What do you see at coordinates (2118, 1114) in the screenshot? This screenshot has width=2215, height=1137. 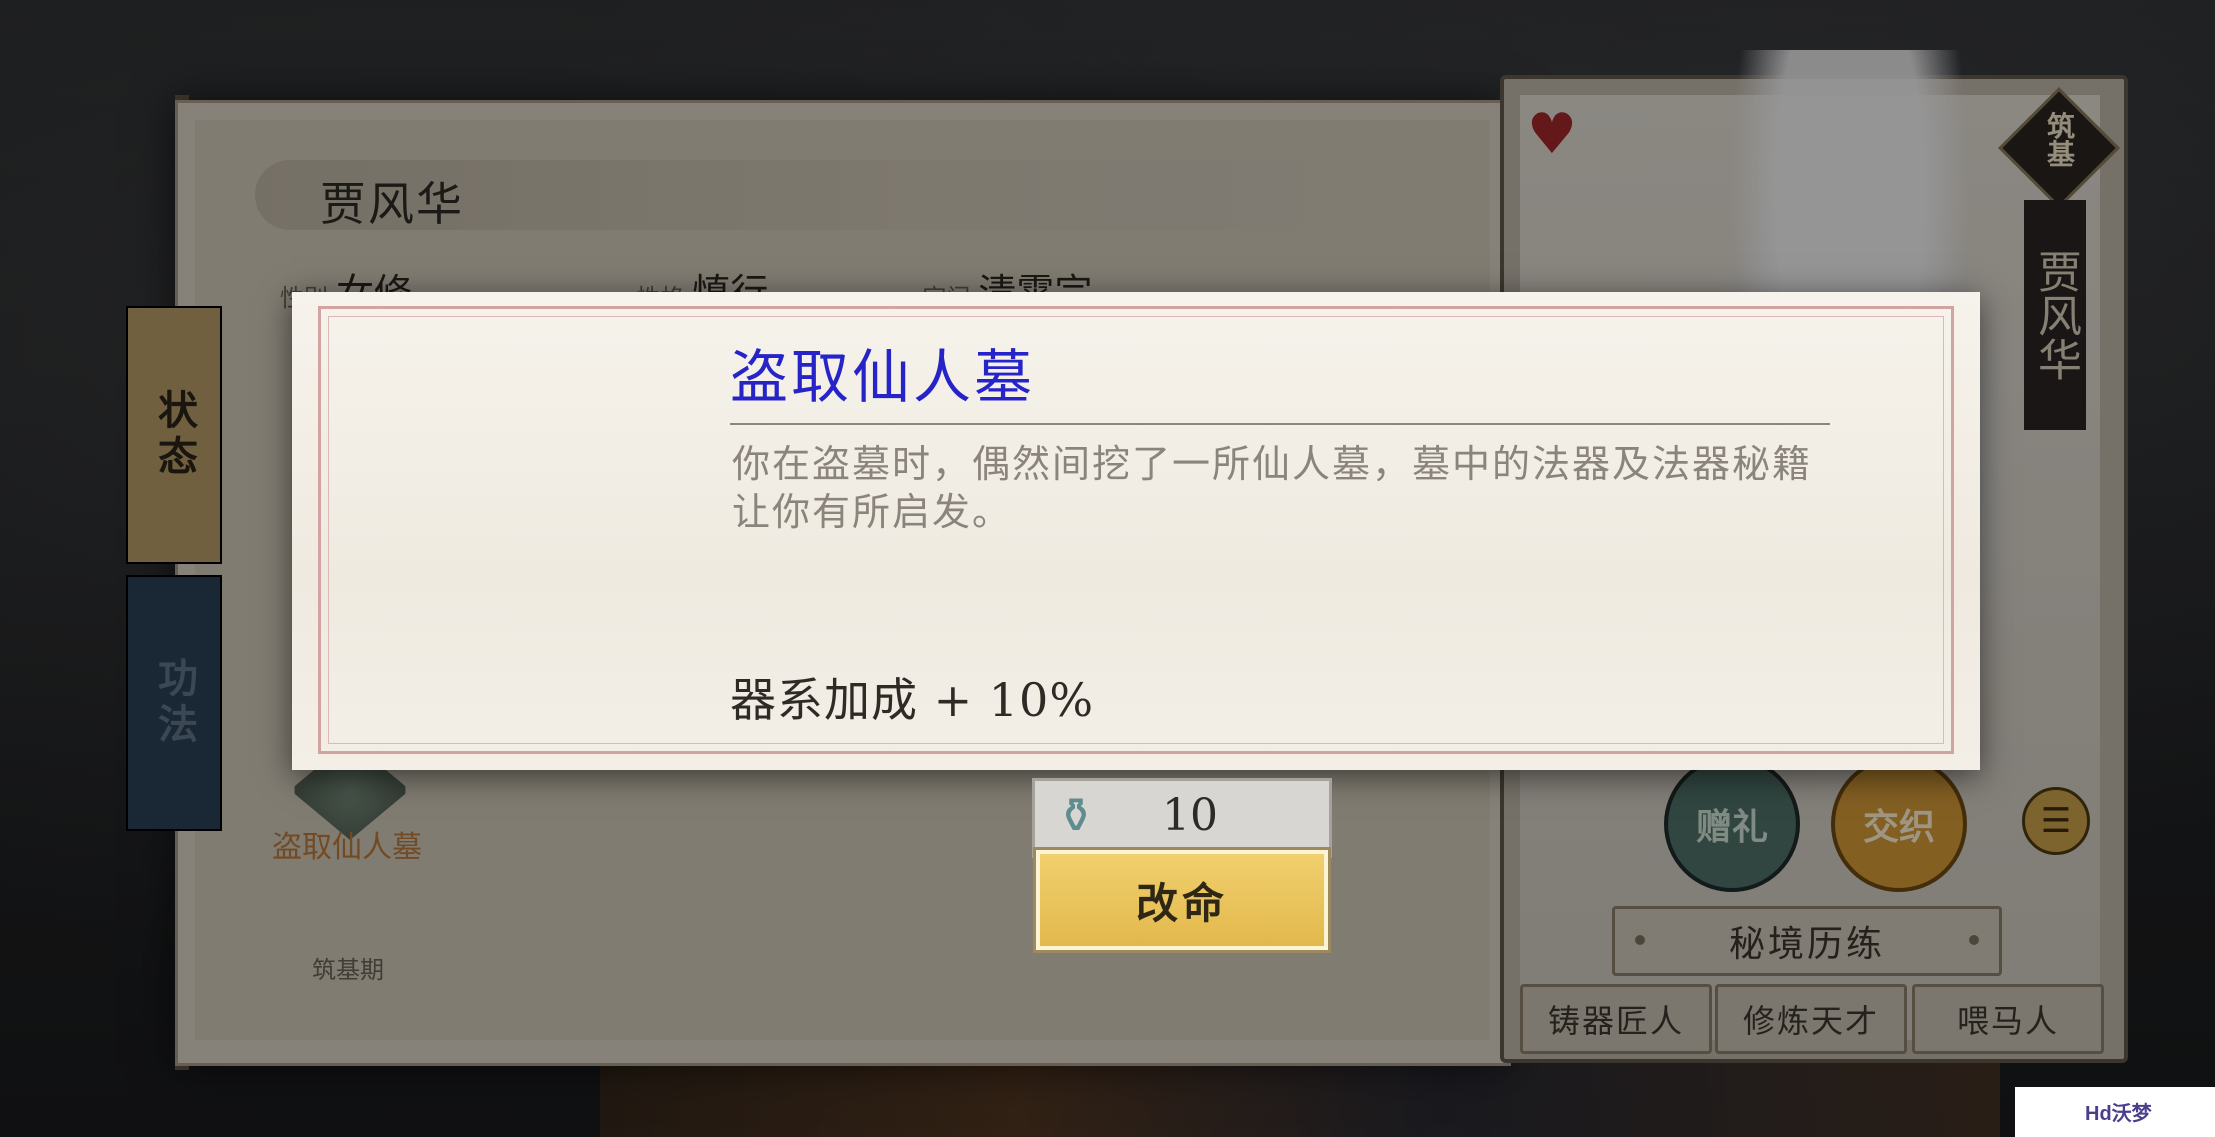 I see `watermark-text: Hd沃梦` at bounding box center [2118, 1114].